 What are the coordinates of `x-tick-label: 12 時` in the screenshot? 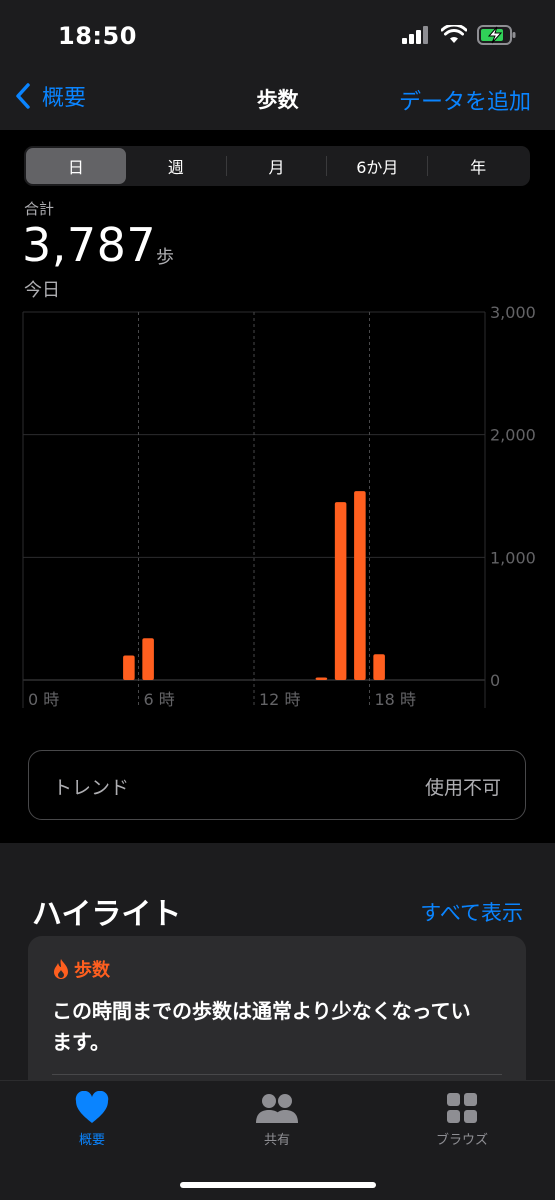 It's located at (279, 699).